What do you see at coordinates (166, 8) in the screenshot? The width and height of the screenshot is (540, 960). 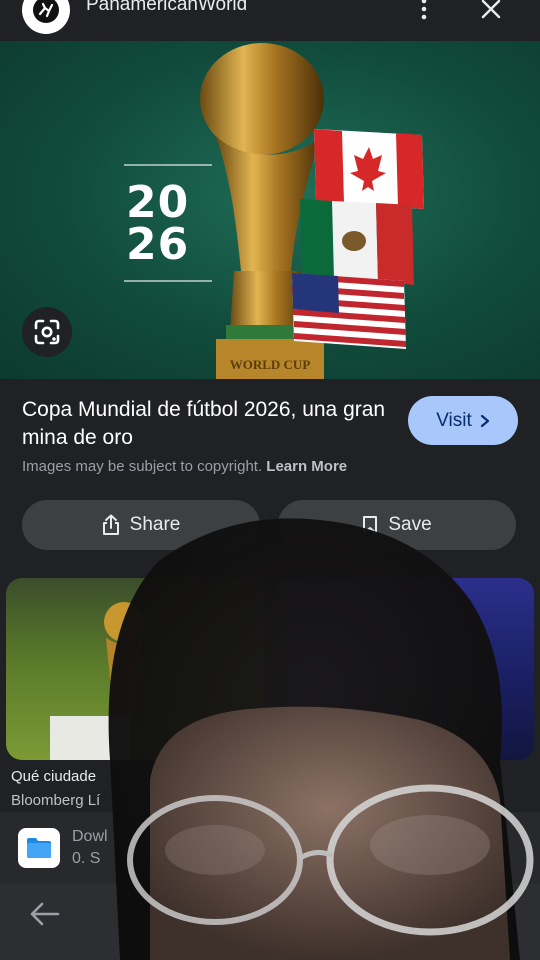 I see `site-name: PanamericanWorld` at bounding box center [166, 8].